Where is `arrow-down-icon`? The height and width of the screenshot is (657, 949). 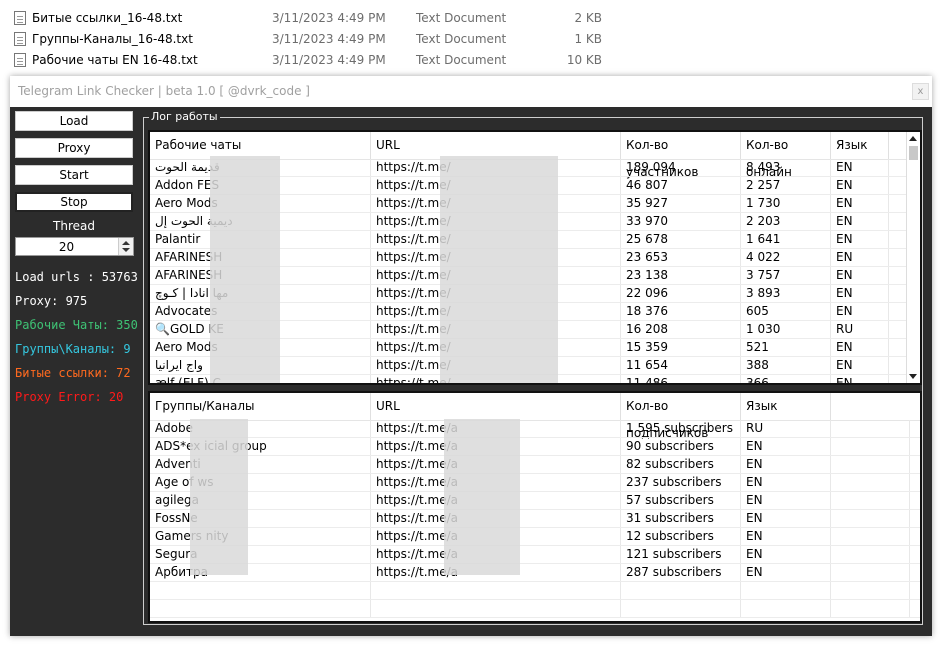 arrow-down-icon is located at coordinates (126, 250).